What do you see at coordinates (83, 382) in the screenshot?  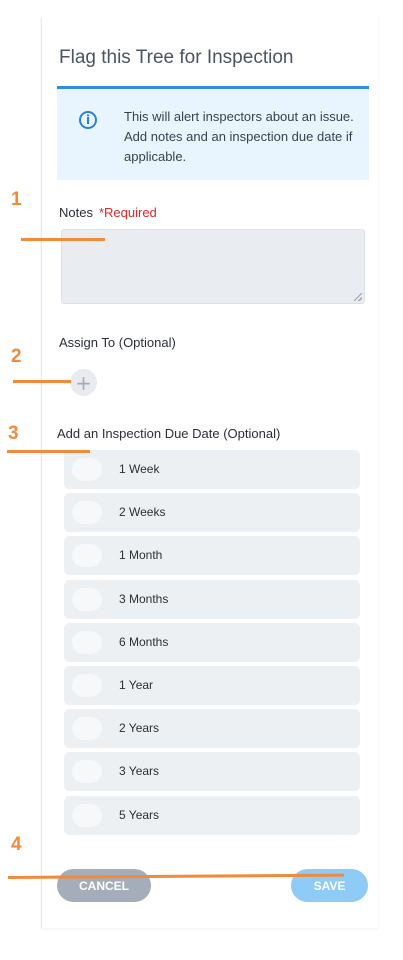 I see `add-assignee-button: +` at bounding box center [83, 382].